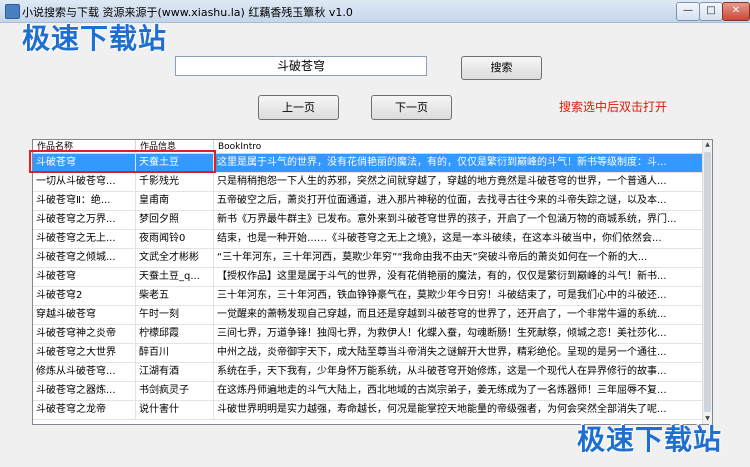  I want to click on cell-author: 柠檬邱霞, so click(175, 334).